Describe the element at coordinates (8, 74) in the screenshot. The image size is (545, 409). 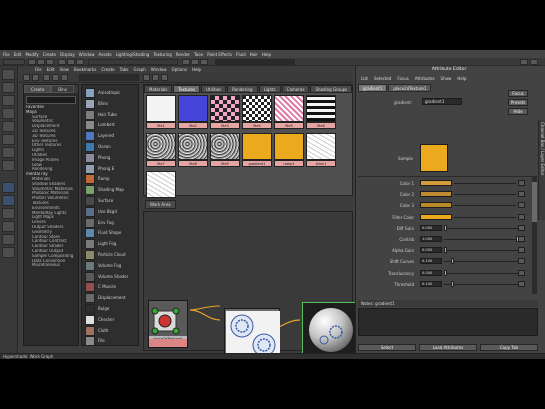
I see `select-tool-icon` at that location.